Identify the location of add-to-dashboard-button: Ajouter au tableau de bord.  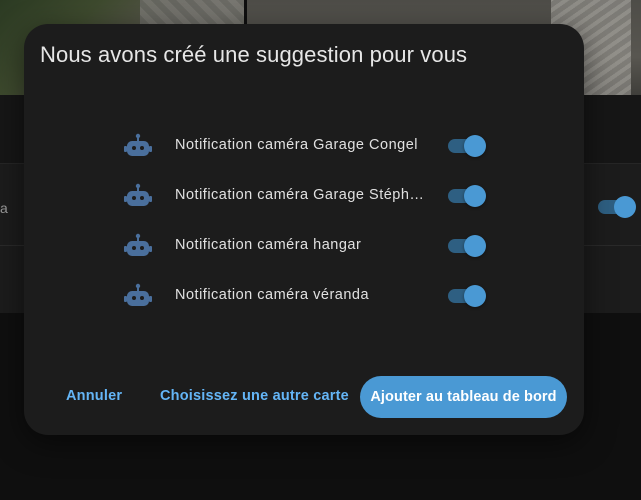
(463, 397).